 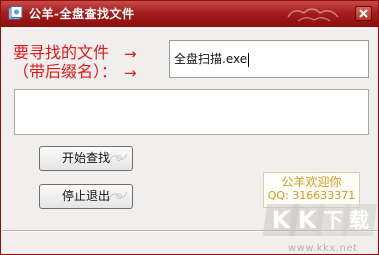 What do you see at coordinates (359, 220) in the screenshot?
I see `watermark-letter: 载` at bounding box center [359, 220].